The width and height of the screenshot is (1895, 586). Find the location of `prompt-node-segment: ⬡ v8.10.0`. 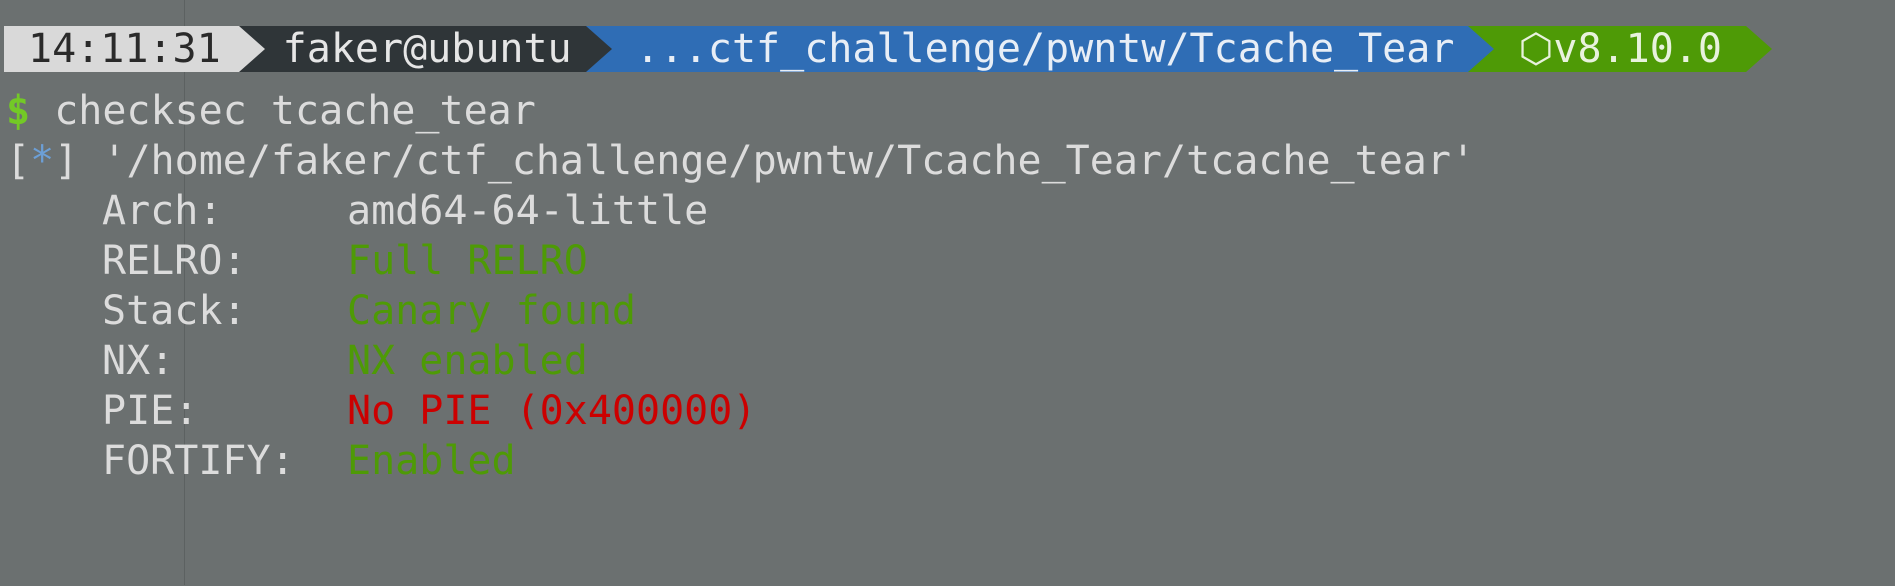

prompt-node-segment: ⬡ v8.10.0 is located at coordinates (1620, 49).